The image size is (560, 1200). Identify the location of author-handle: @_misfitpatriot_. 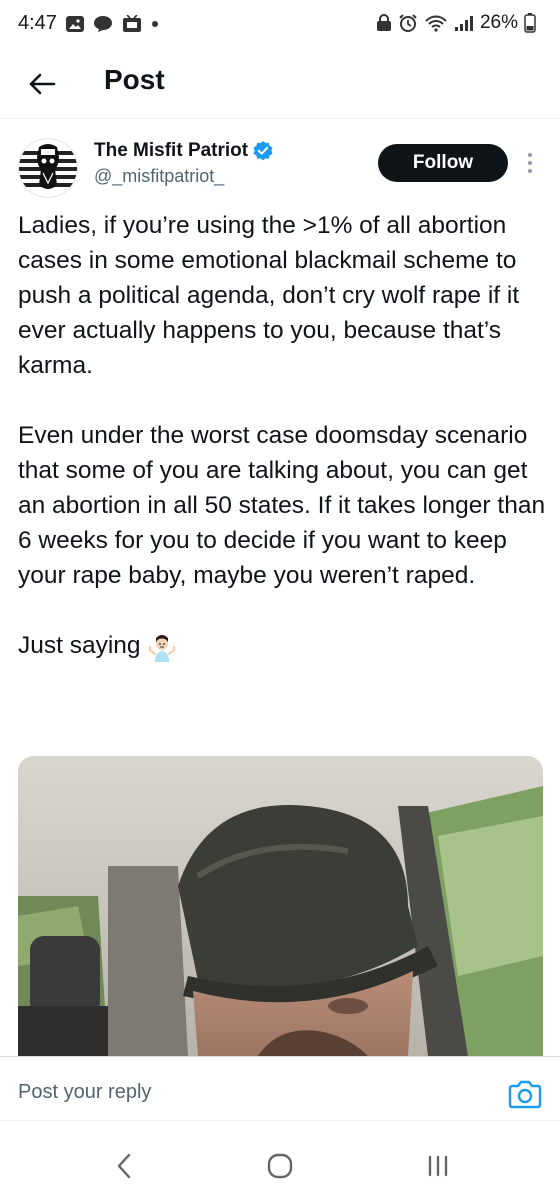
(159, 176).